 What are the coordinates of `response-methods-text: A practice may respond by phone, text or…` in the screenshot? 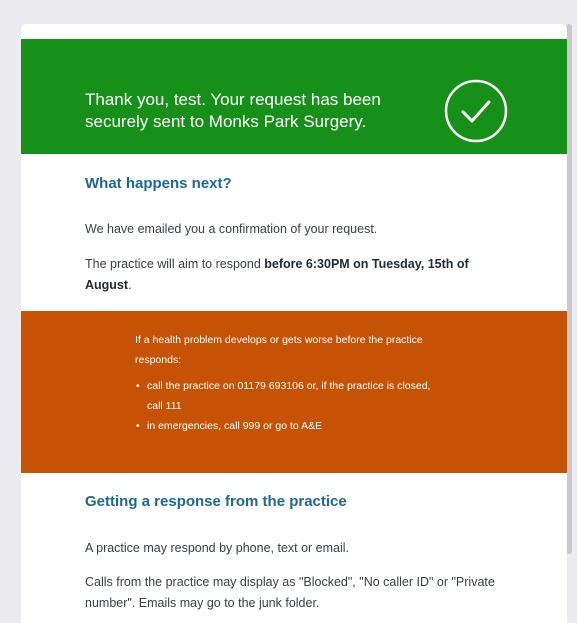 It's located at (217, 548).